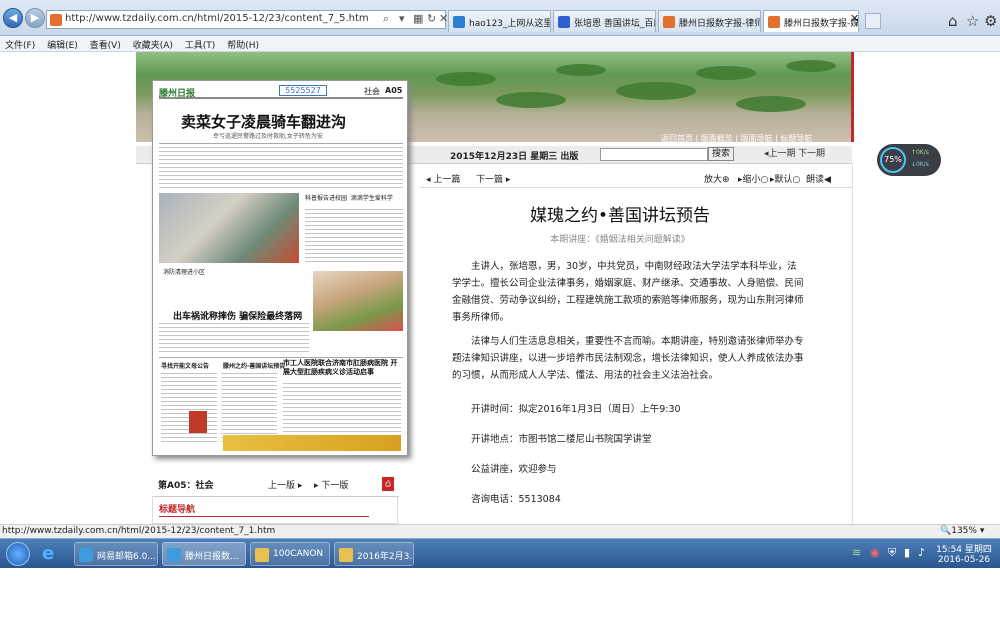 Image resolution: width=1000 pixels, height=630 pixels. Describe the element at coordinates (811, 152) in the screenshot. I see `next-issue-link: 下一期` at that location.